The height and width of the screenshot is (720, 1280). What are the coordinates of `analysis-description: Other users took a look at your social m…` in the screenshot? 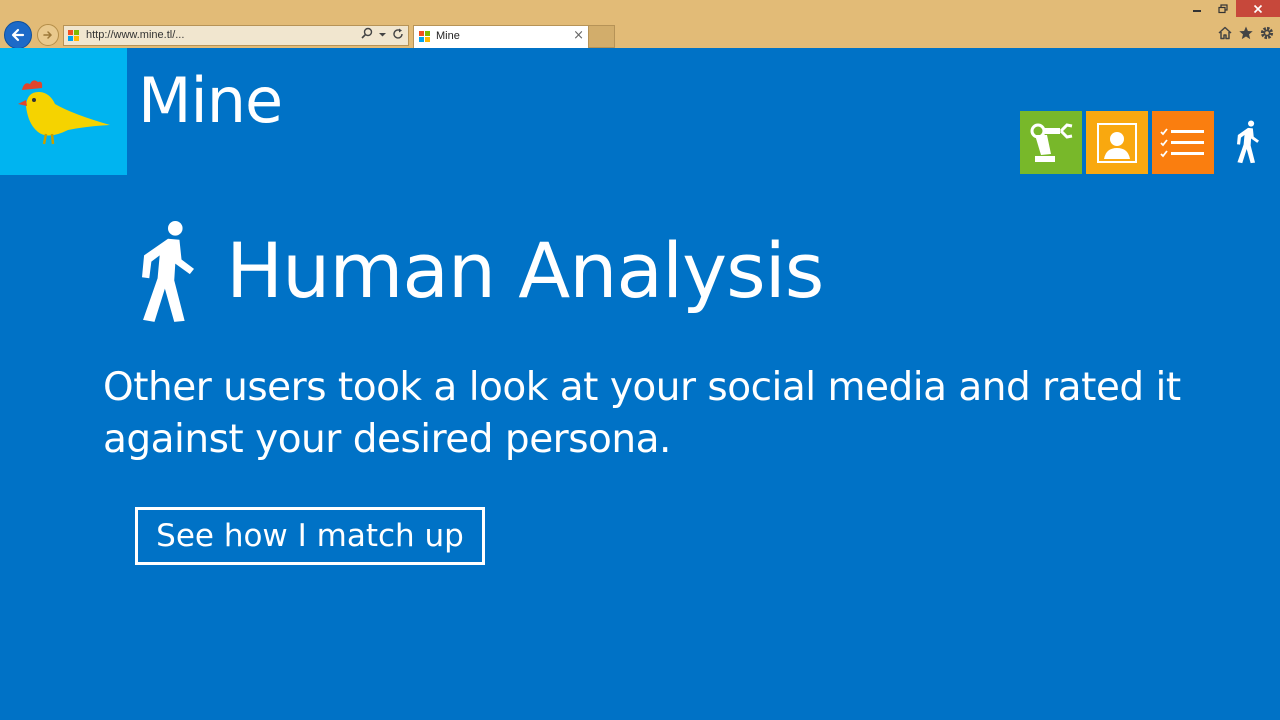 It's located at (642, 413).